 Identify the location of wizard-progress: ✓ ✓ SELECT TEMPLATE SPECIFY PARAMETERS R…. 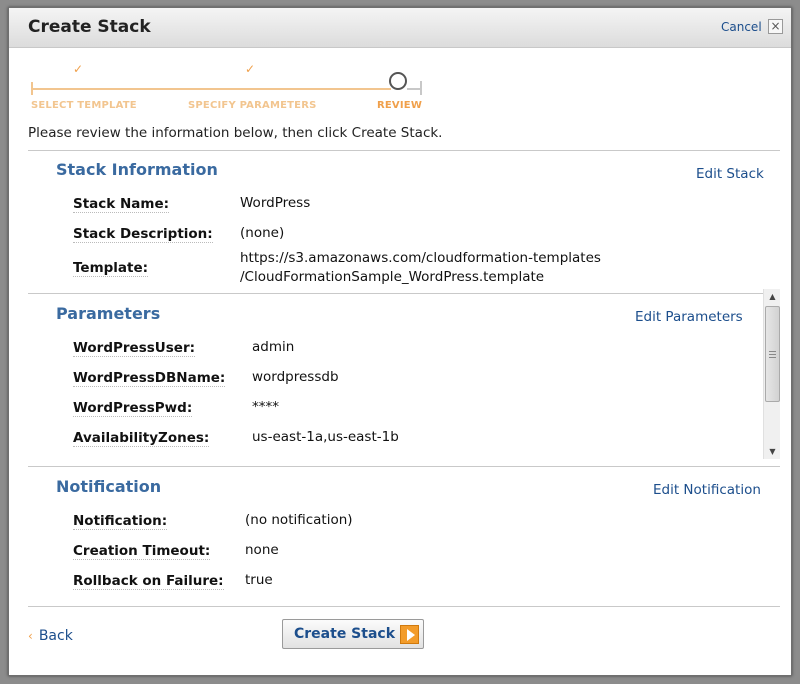
(400, 83).